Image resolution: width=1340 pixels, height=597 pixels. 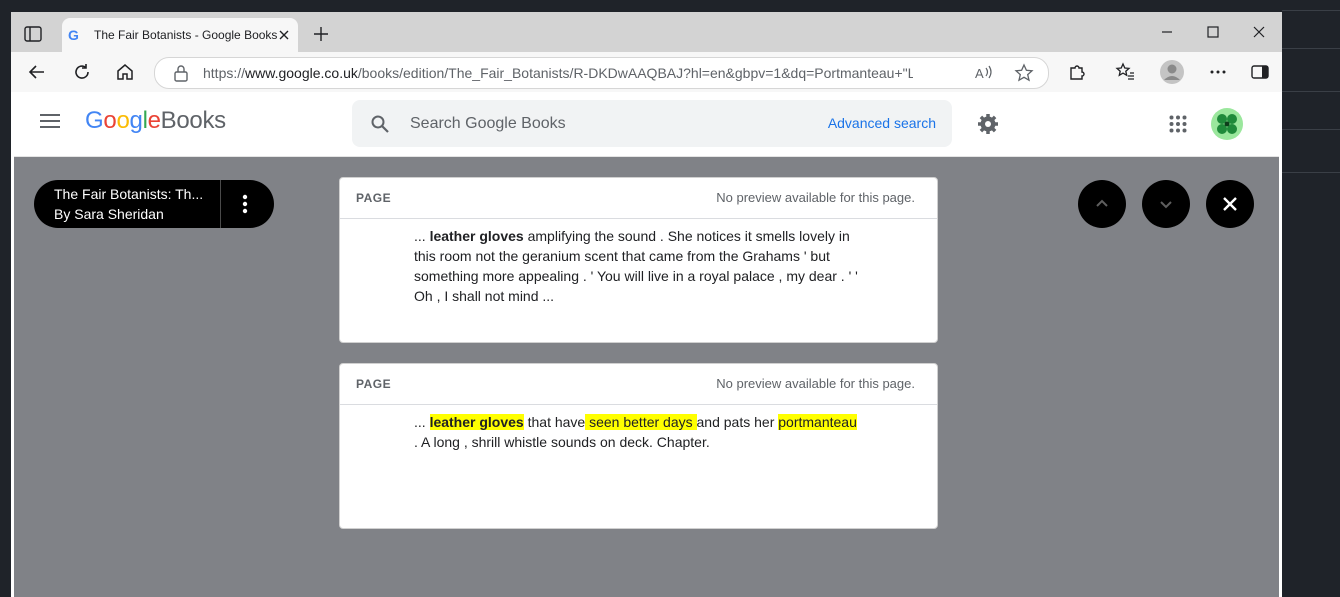 What do you see at coordinates (1260, 72) in the screenshot?
I see `sidebar-toggle-icon` at bounding box center [1260, 72].